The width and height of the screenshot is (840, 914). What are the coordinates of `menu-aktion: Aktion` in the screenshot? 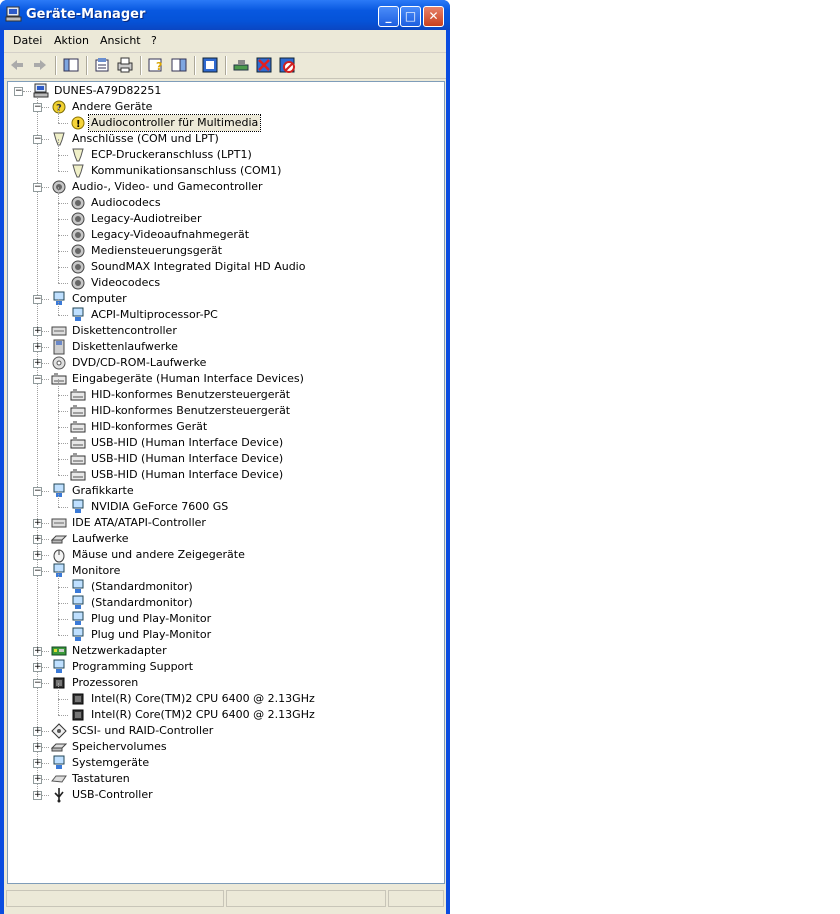 It's located at (71, 40).